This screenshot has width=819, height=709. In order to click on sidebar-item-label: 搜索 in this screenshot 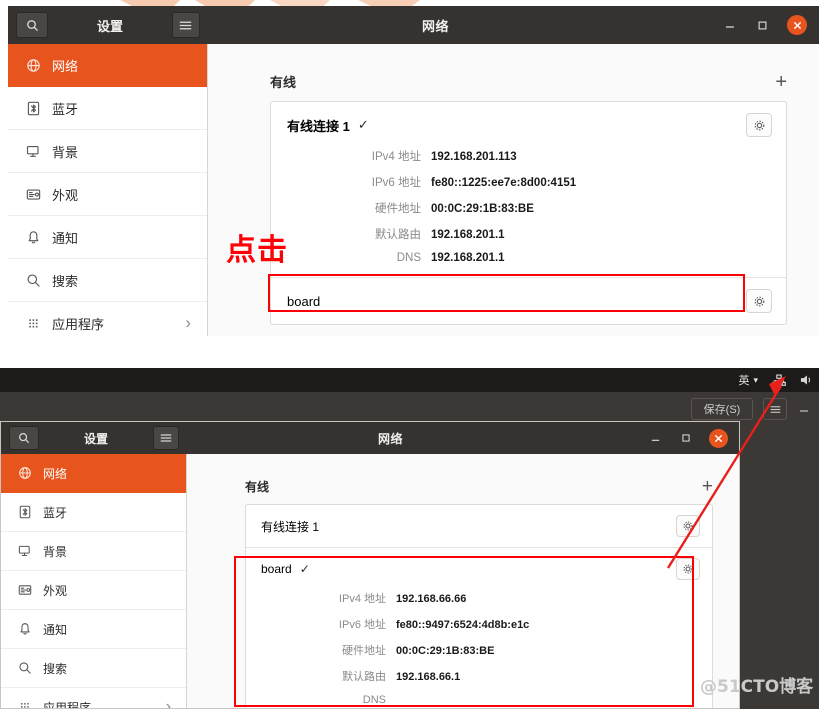, I will do `click(55, 668)`.